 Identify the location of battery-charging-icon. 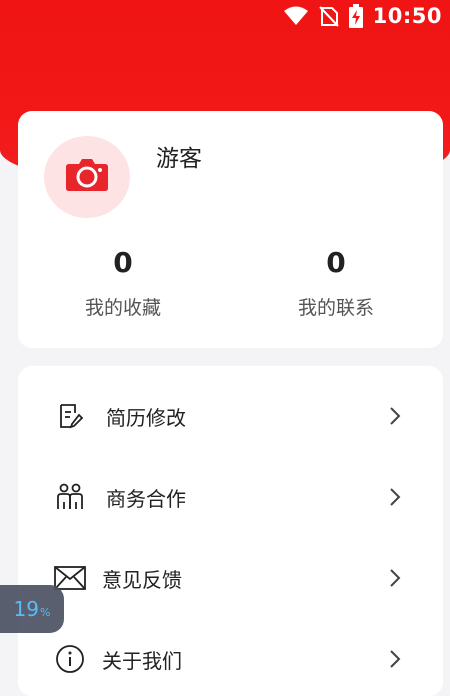
(355, 16).